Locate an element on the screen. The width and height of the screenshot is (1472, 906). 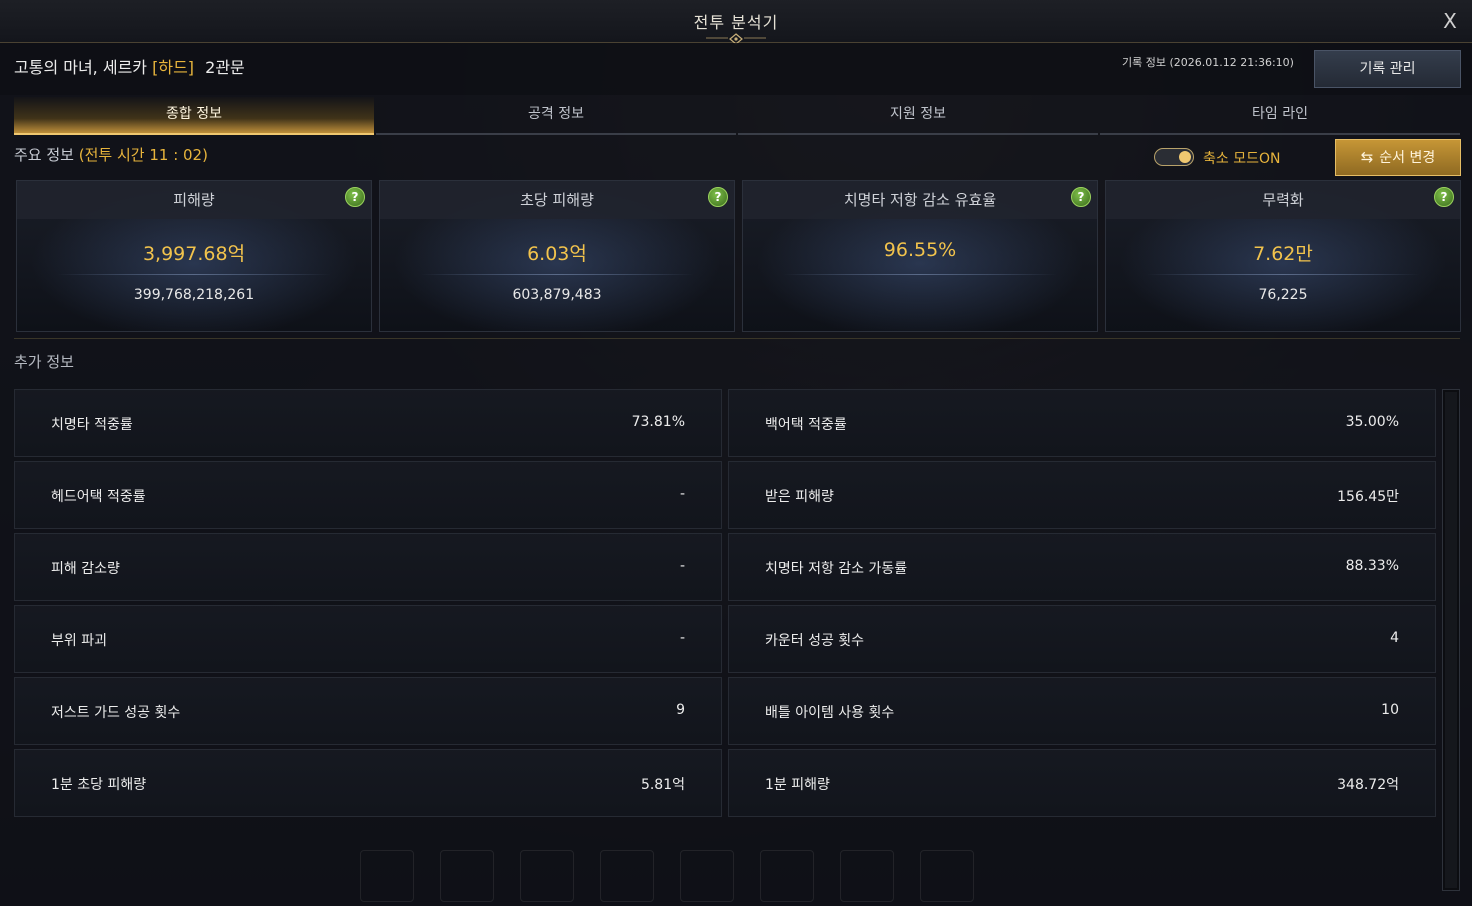
extra-info-value: 10 is located at coordinates (1390, 710).